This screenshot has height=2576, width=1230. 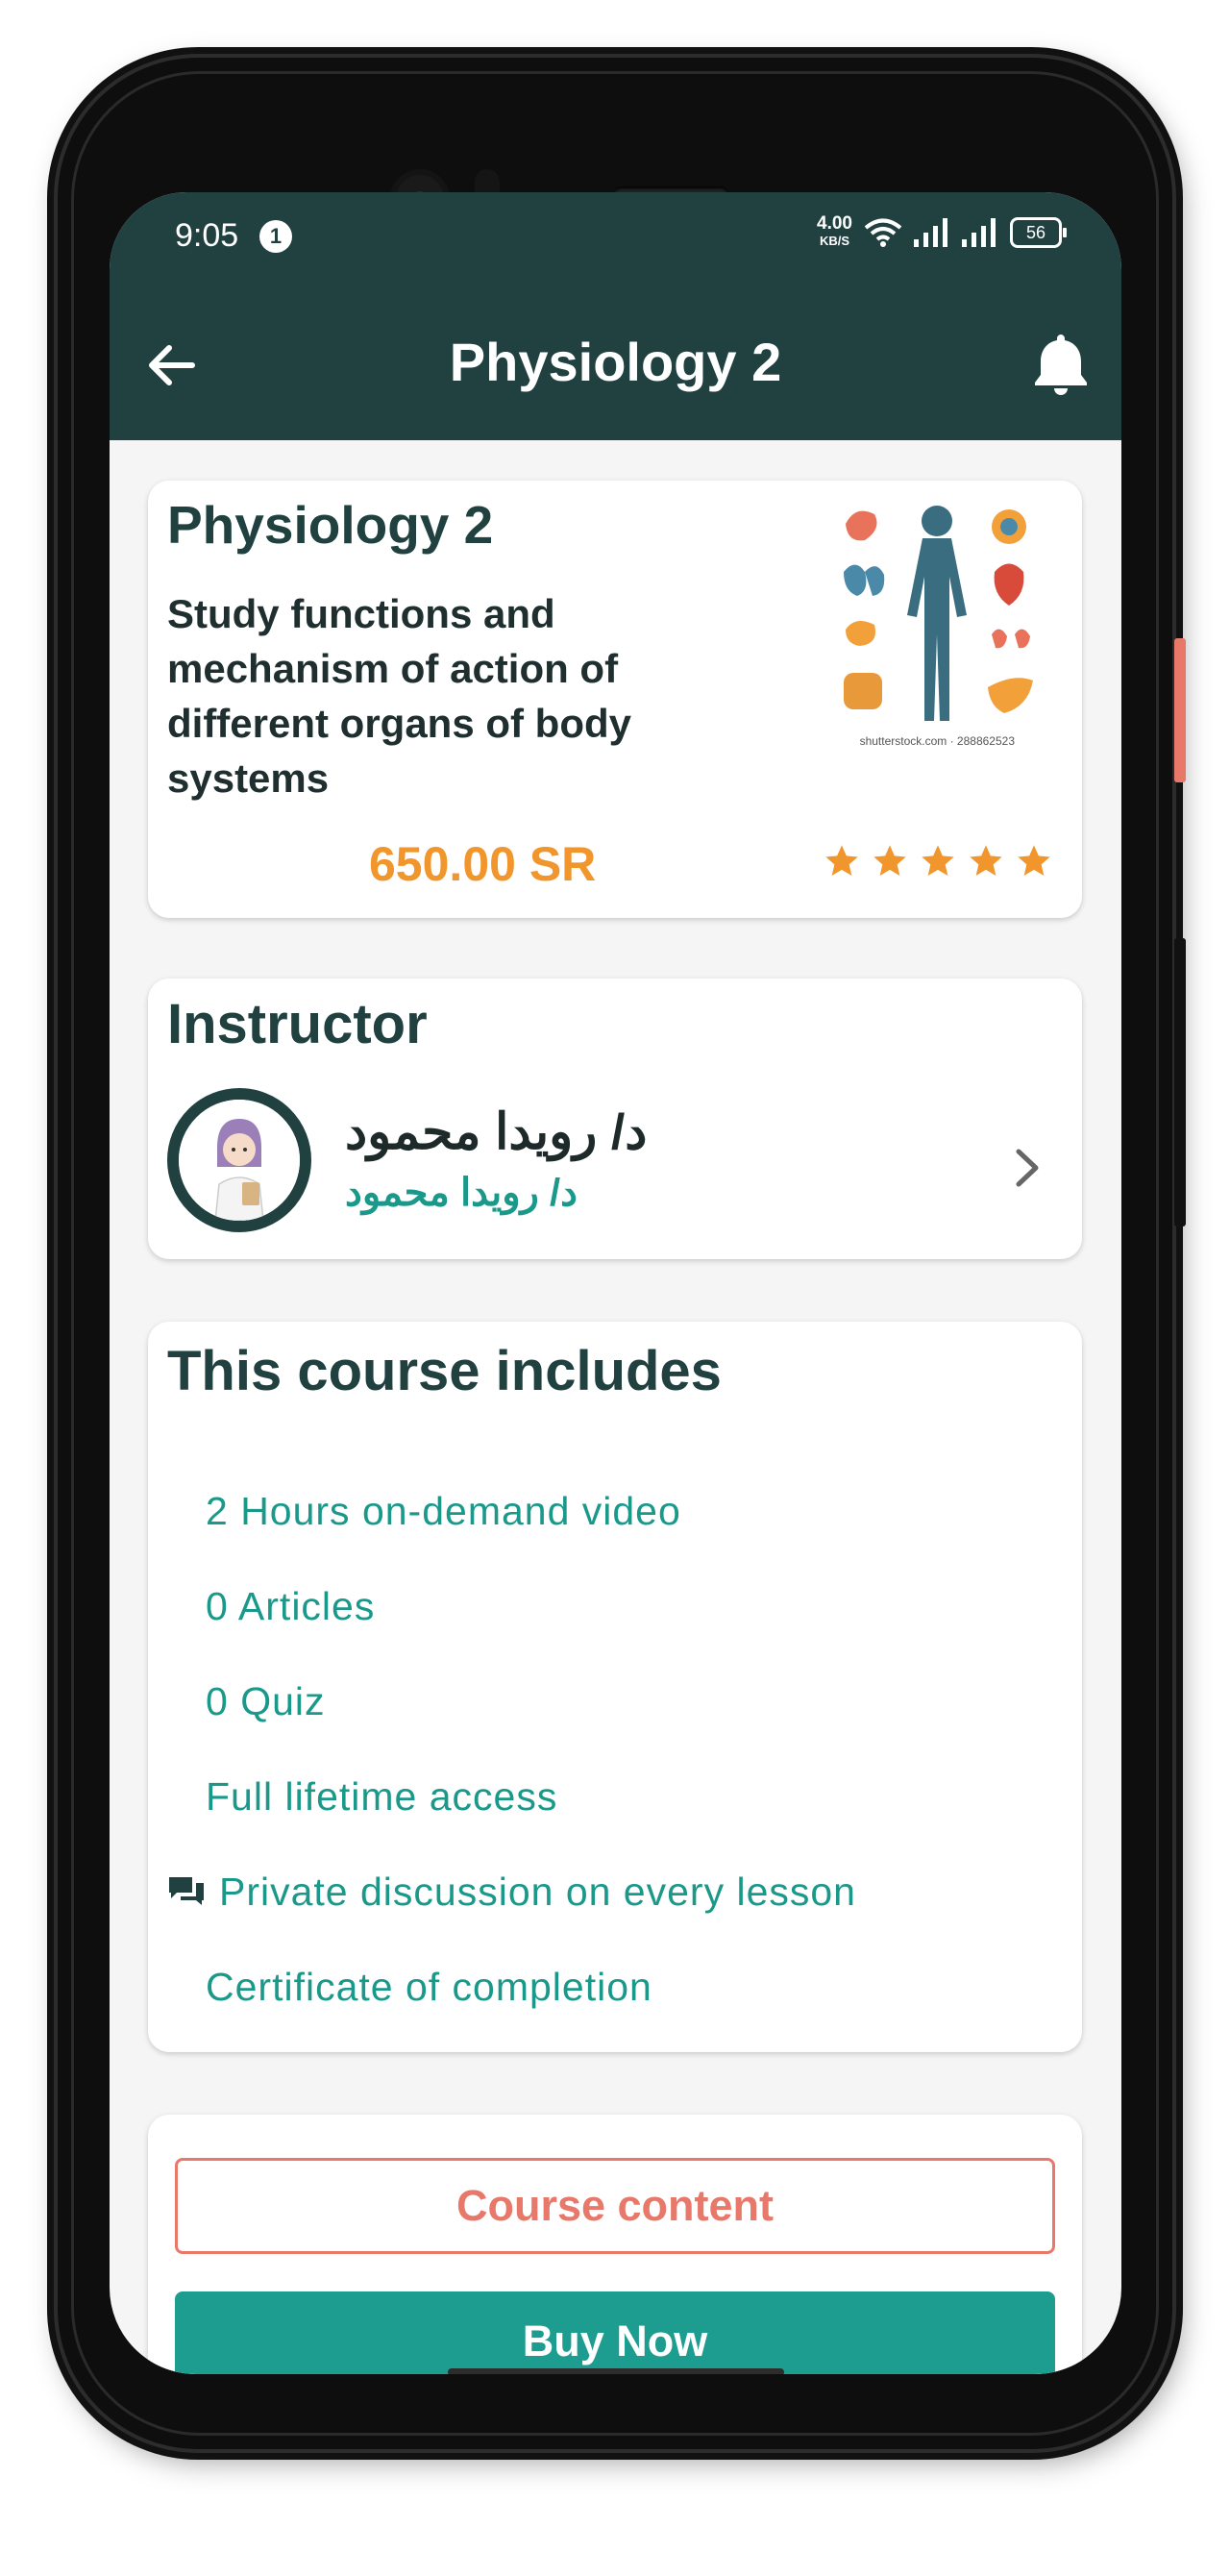 What do you see at coordinates (331, 525) in the screenshot?
I see `course-name: Physiology 2` at bounding box center [331, 525].